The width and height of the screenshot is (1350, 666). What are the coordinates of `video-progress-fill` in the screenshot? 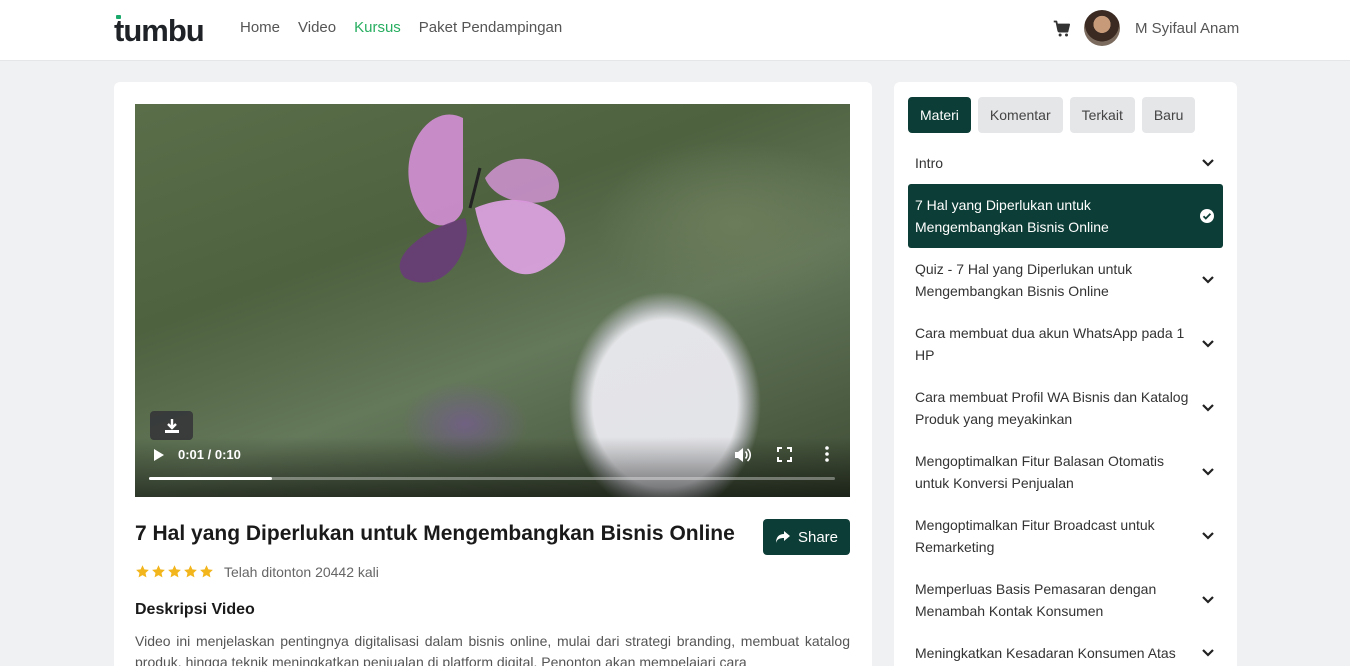 It's located at (211, 478).